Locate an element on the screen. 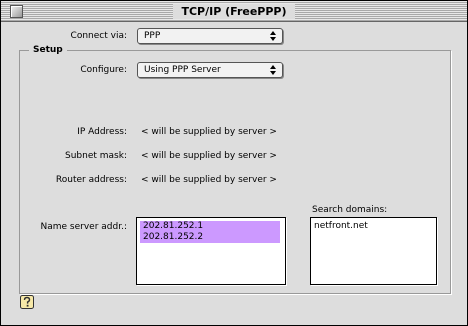  configure-label: Configure: is located at coordinates (103, 70).